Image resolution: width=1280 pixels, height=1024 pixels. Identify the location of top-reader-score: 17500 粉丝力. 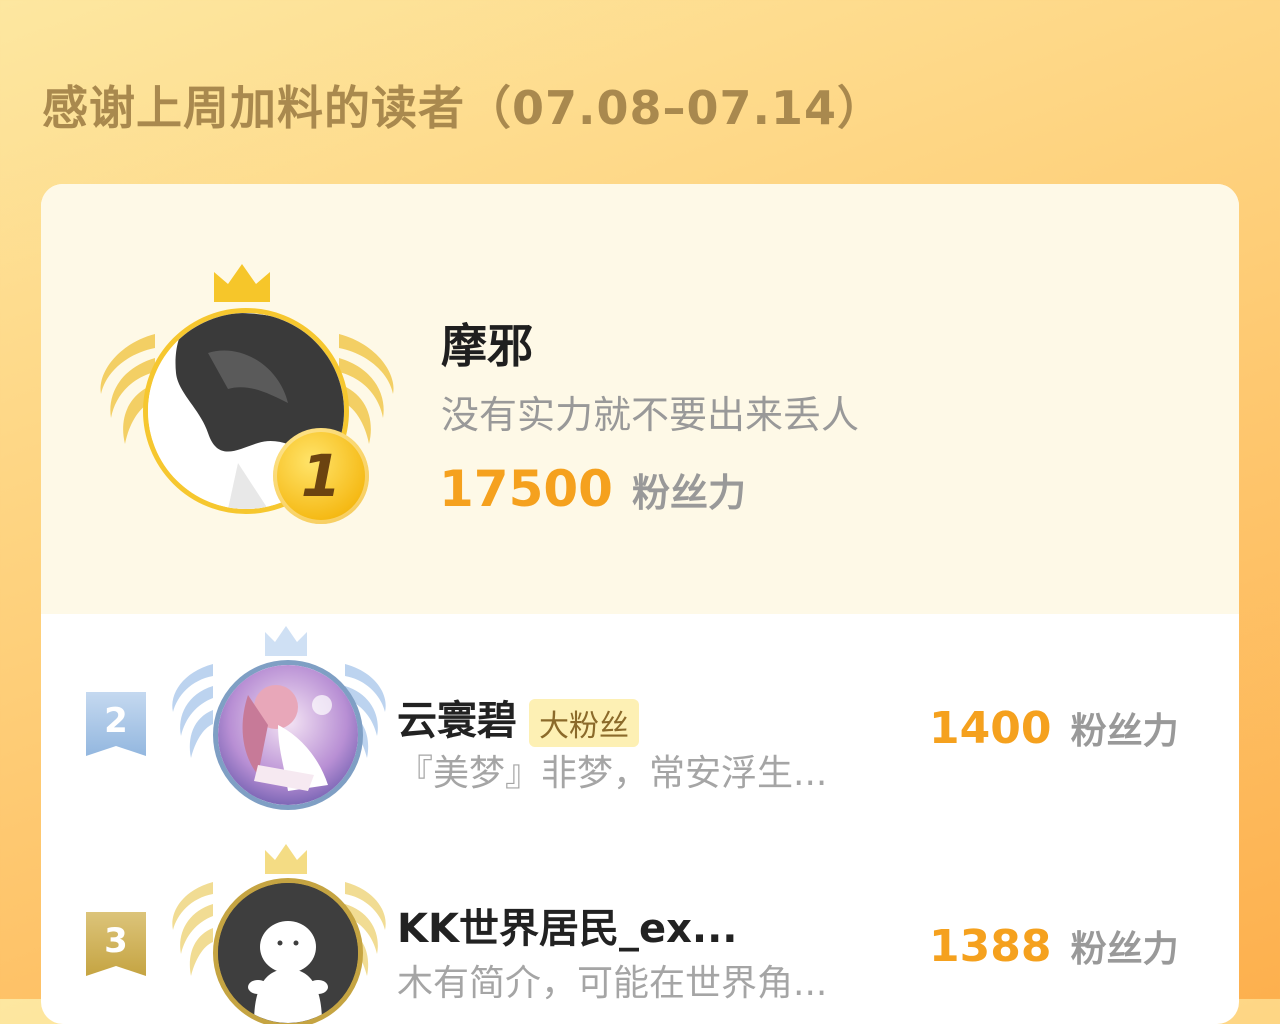
(592, 489).